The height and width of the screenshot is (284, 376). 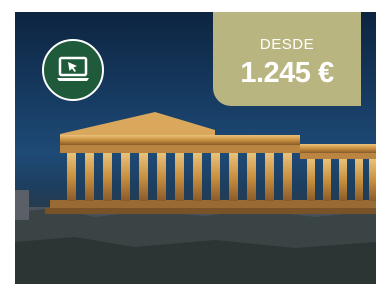 What do you see at coordinates (287, 44) in the screenshot?
I see `price-label: DESDE` at bounding box center [287, 44].